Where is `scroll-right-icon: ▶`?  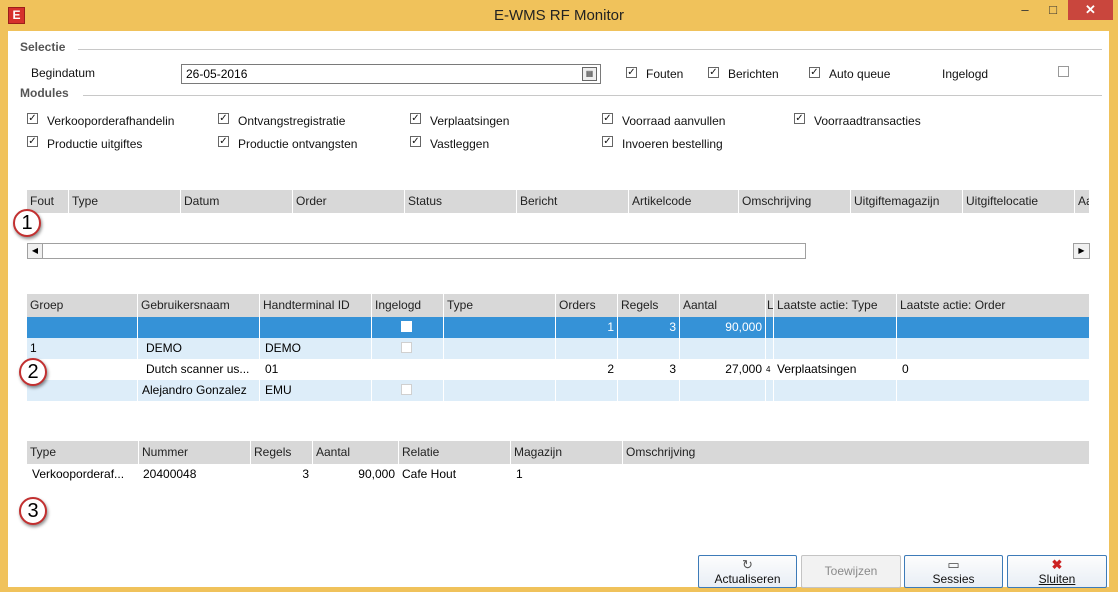
scroll-right-icon: ▶ is located at coordinates (1081, 251).